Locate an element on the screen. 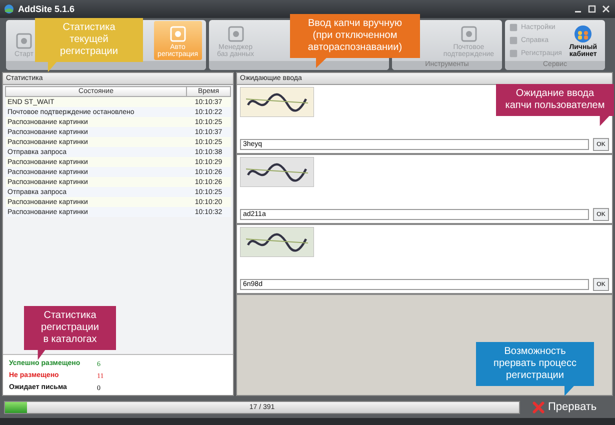 The image size is (615, 425). app-icon is located at coordinates (9, 9).